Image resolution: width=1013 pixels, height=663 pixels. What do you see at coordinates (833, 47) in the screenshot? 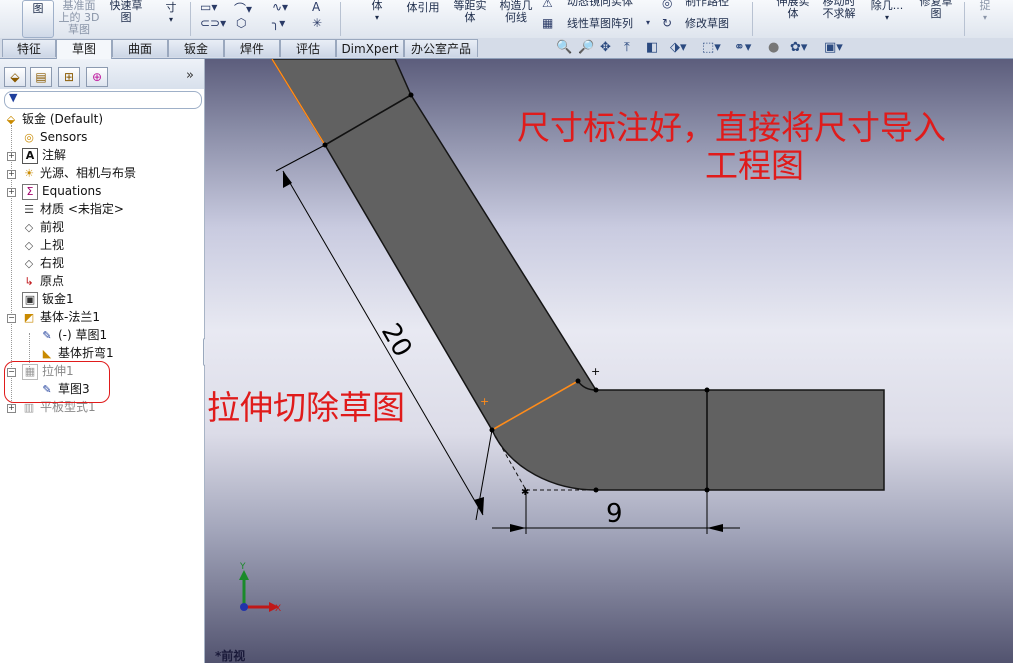
I see `view-settings-icon: ▣▾` at bounding box center [833, 47].